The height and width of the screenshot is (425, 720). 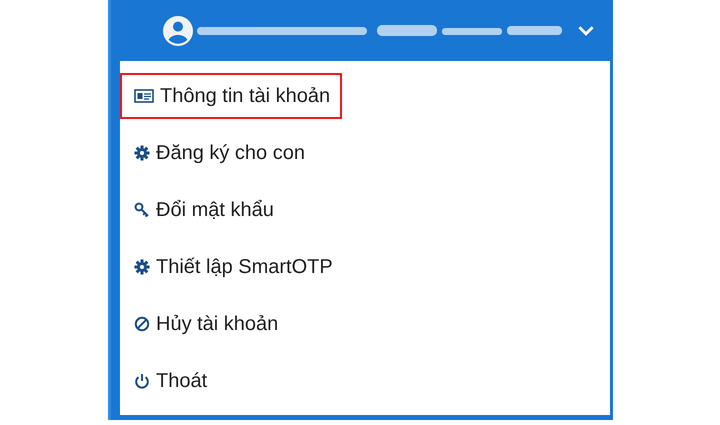 I want to click on user-avatar-icon, so click(x=178, y=31).